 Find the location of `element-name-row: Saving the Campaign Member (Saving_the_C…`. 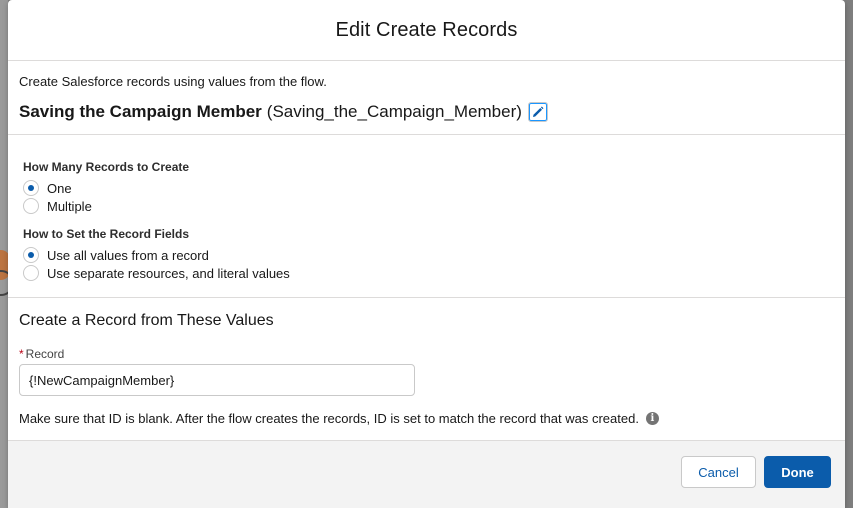

element-name-row: Saving the Campaign Member (Saving_the_C… is located at coordinates (426, 112).